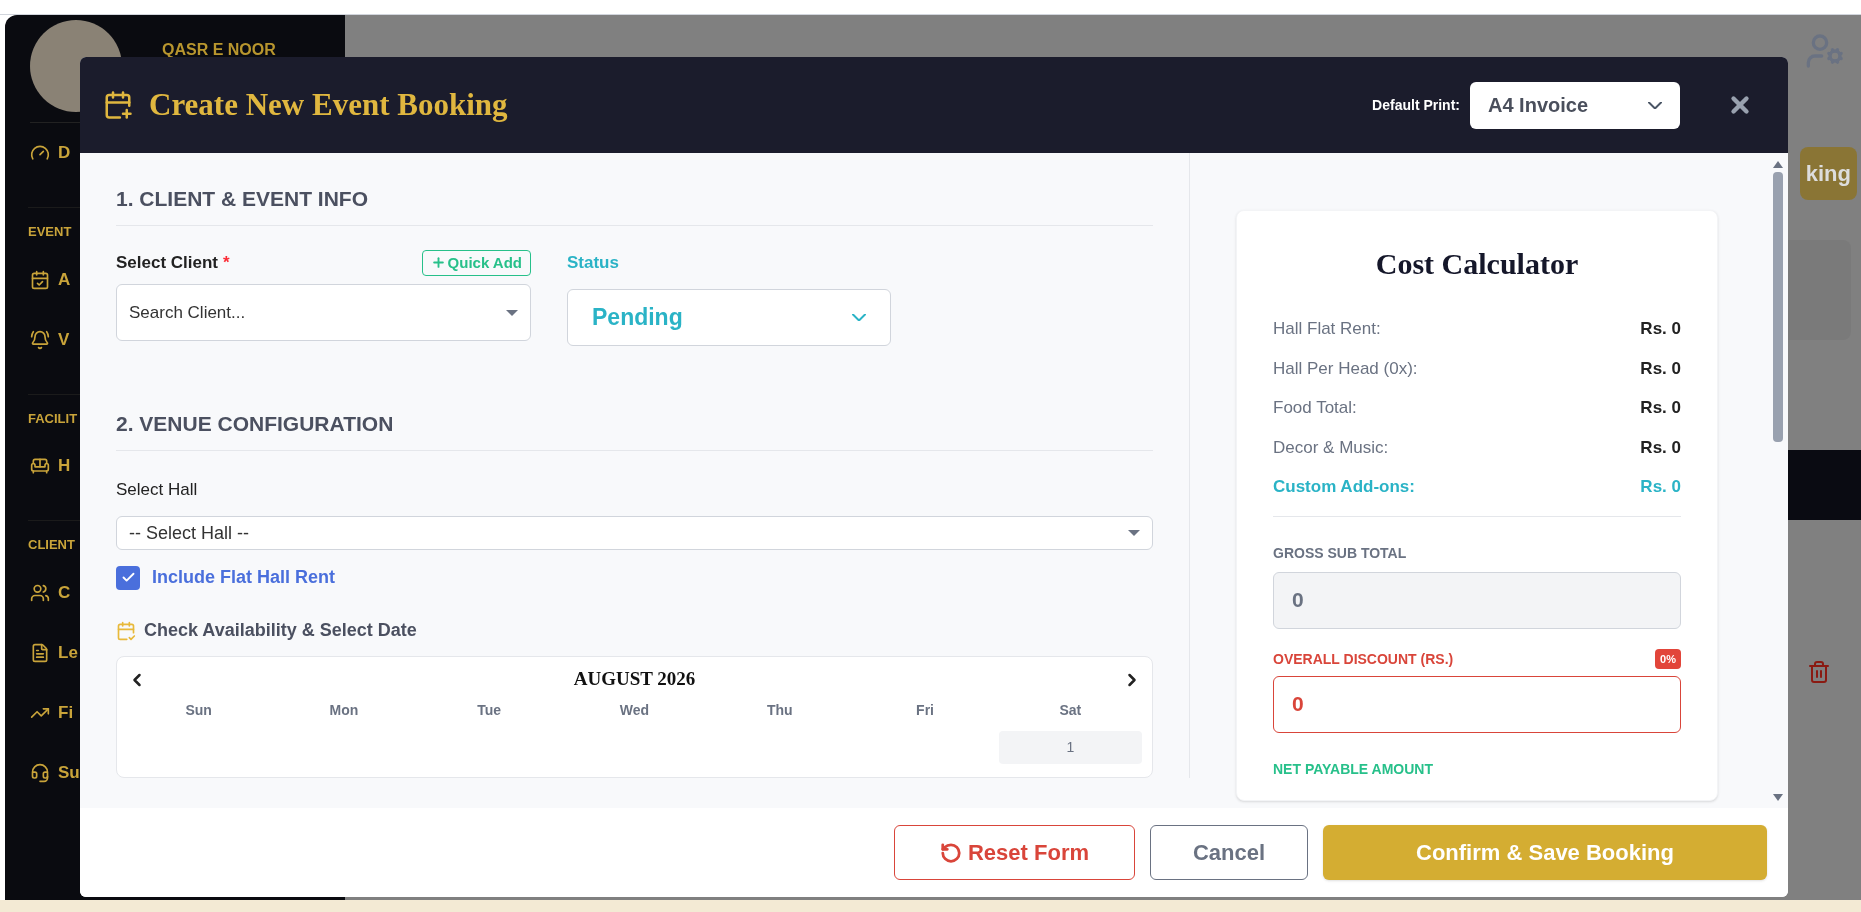  I want to click on weekday-label: Tue, so click(489, 710).